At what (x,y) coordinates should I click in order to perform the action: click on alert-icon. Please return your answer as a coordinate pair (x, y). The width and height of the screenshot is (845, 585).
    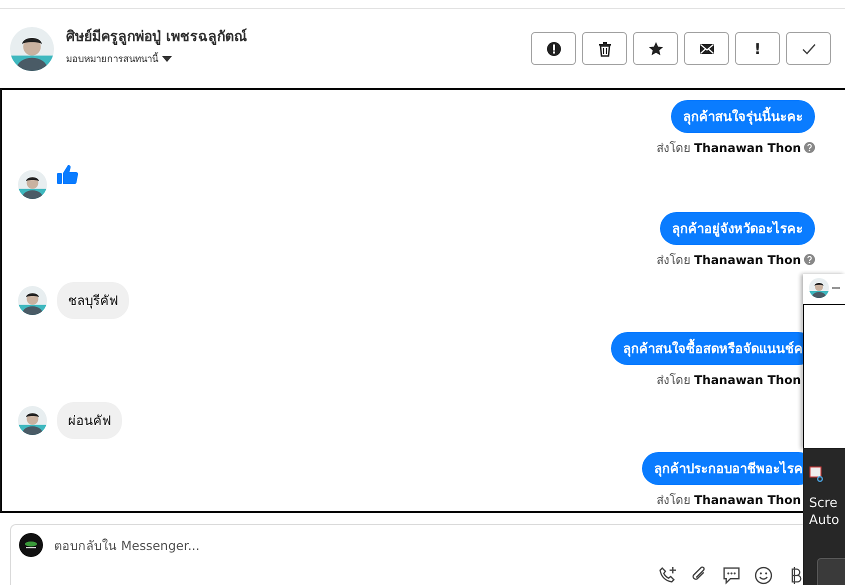
    Looking at the image, I should click on (554, 48).